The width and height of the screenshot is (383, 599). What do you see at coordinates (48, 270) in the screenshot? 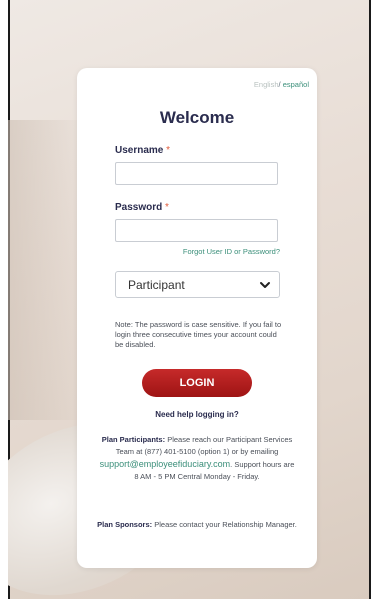
I see `background-decoration` at bounding box center [48, 270].